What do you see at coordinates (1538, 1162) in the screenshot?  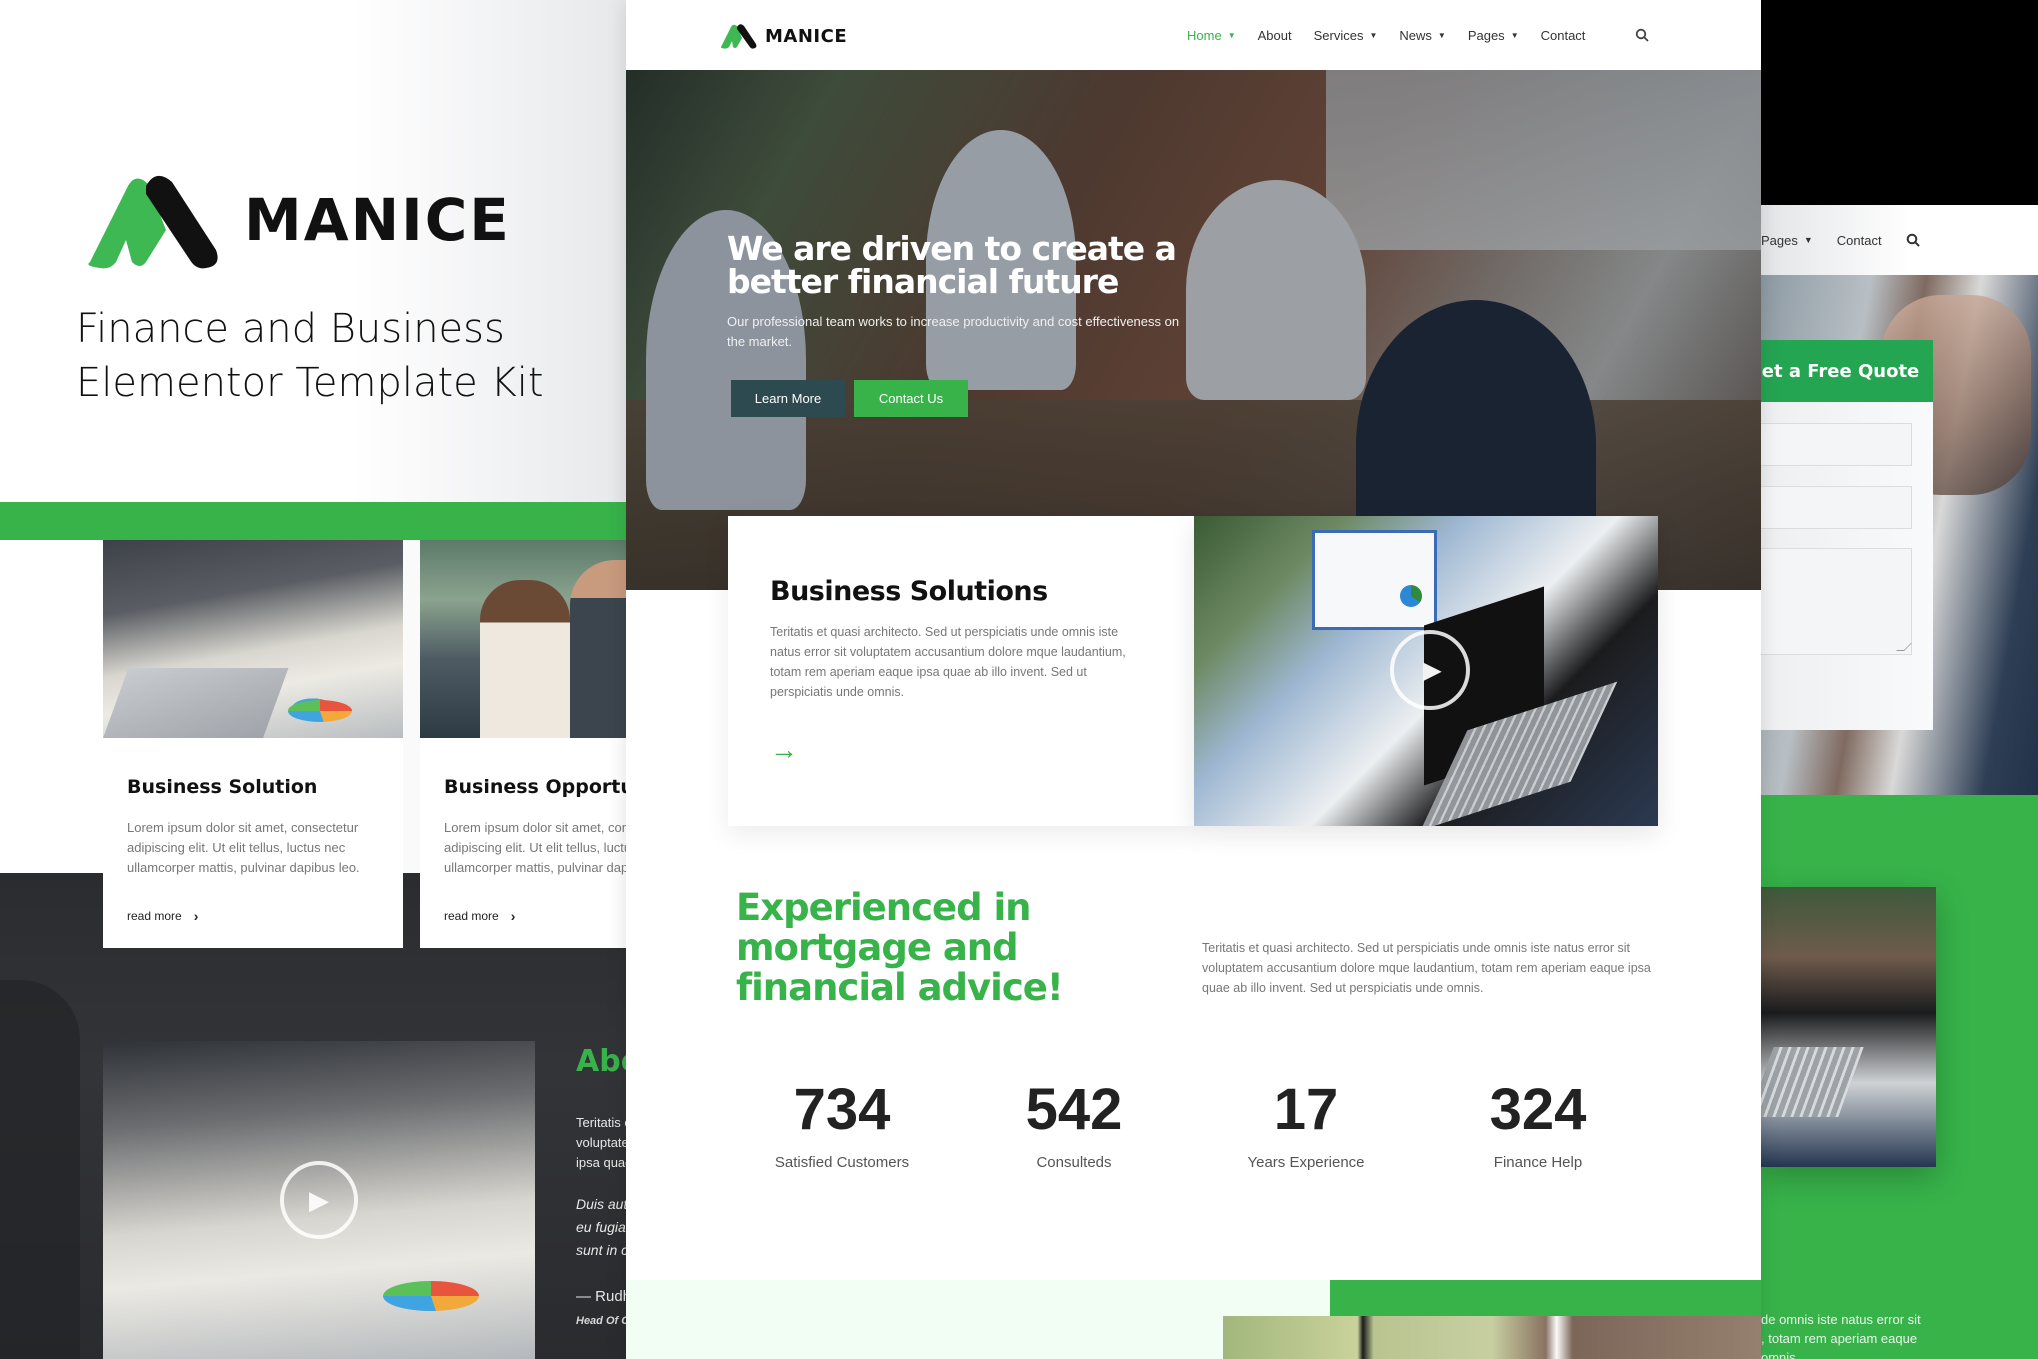 I see `stat-label: Finance Help` at bounding box center [1538, 1162].